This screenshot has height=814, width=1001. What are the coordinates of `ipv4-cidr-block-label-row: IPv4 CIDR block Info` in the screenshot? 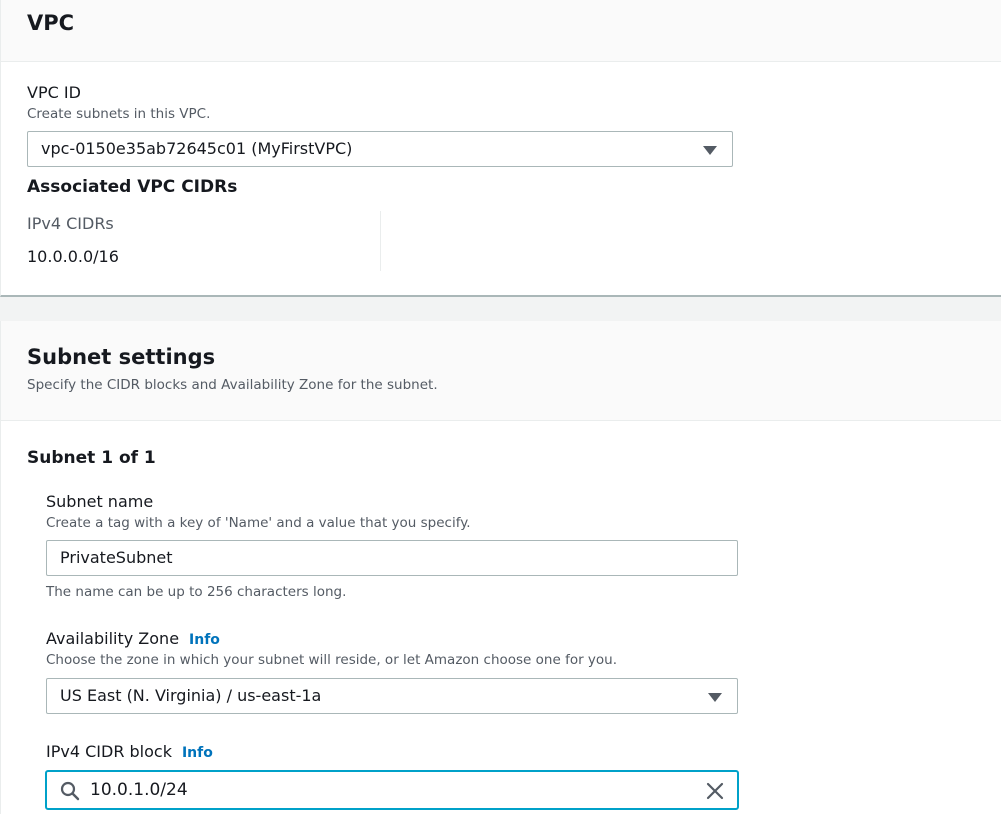 It's located at (129, 751).